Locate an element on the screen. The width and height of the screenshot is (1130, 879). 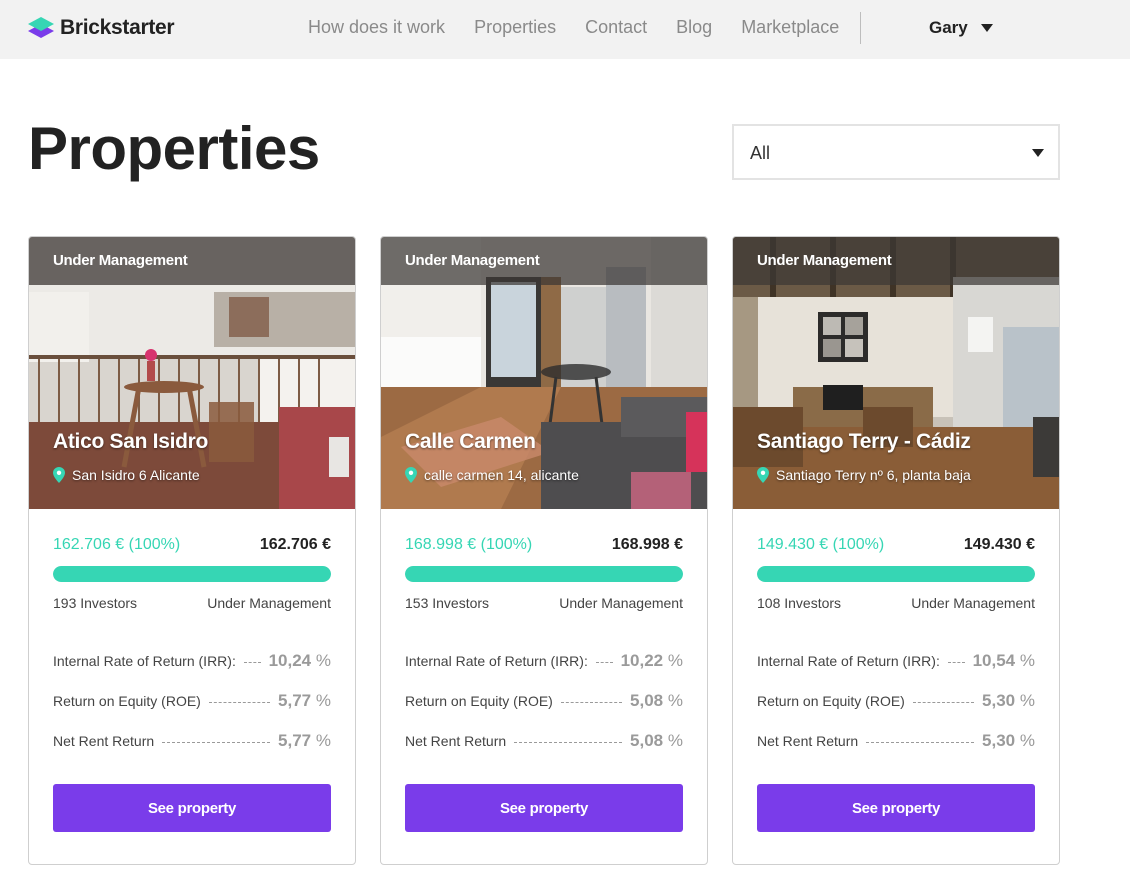
page-title: Properties is located at coordinates (174, 148).